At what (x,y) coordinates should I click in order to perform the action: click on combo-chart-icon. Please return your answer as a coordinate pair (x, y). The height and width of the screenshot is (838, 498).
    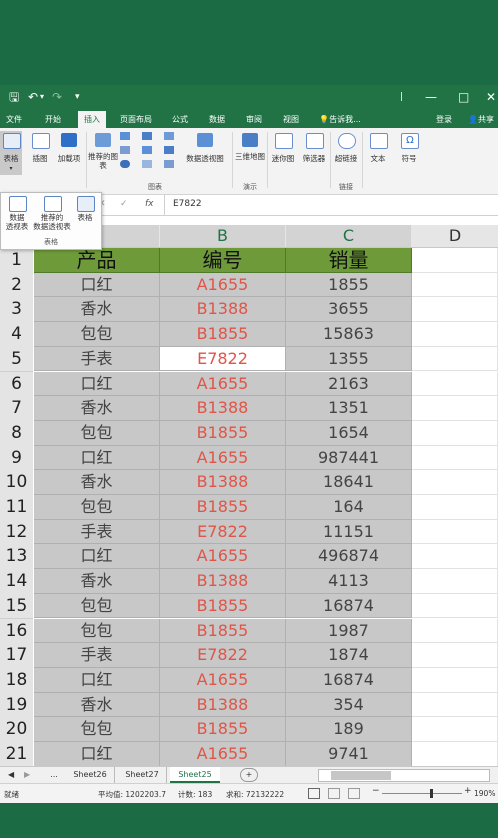
    Looking at the image, I should click on (169, 164).